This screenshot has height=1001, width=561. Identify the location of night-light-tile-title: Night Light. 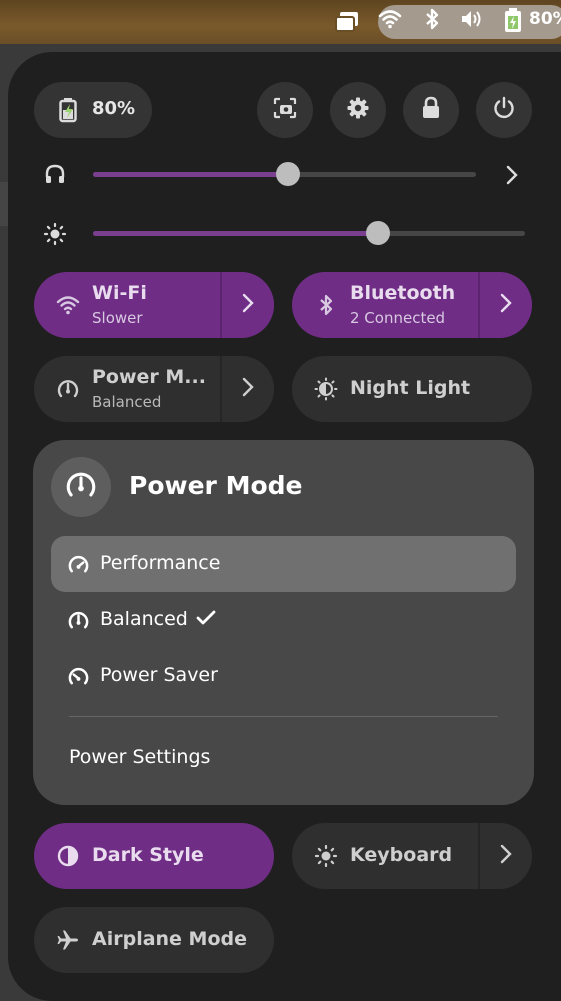
(410, 388).